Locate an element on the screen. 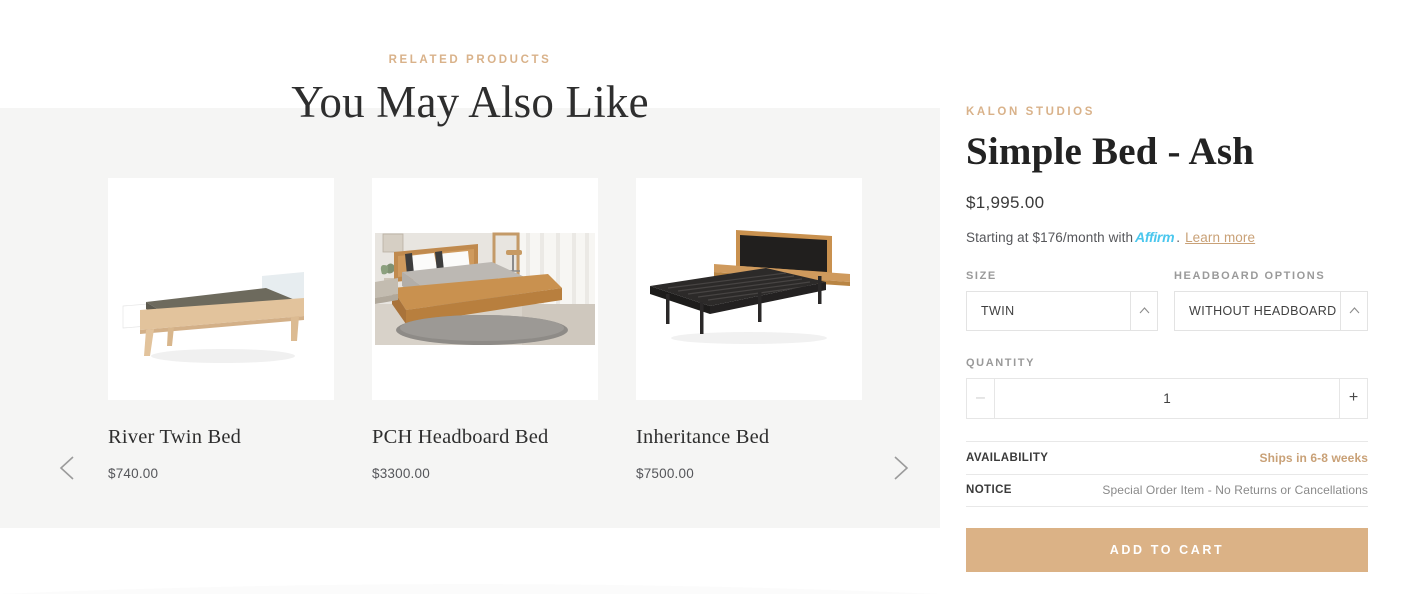 This screenshot has height=594, width=1419. product-image-pch-headboard-bed is located at coordinates (485, 289).